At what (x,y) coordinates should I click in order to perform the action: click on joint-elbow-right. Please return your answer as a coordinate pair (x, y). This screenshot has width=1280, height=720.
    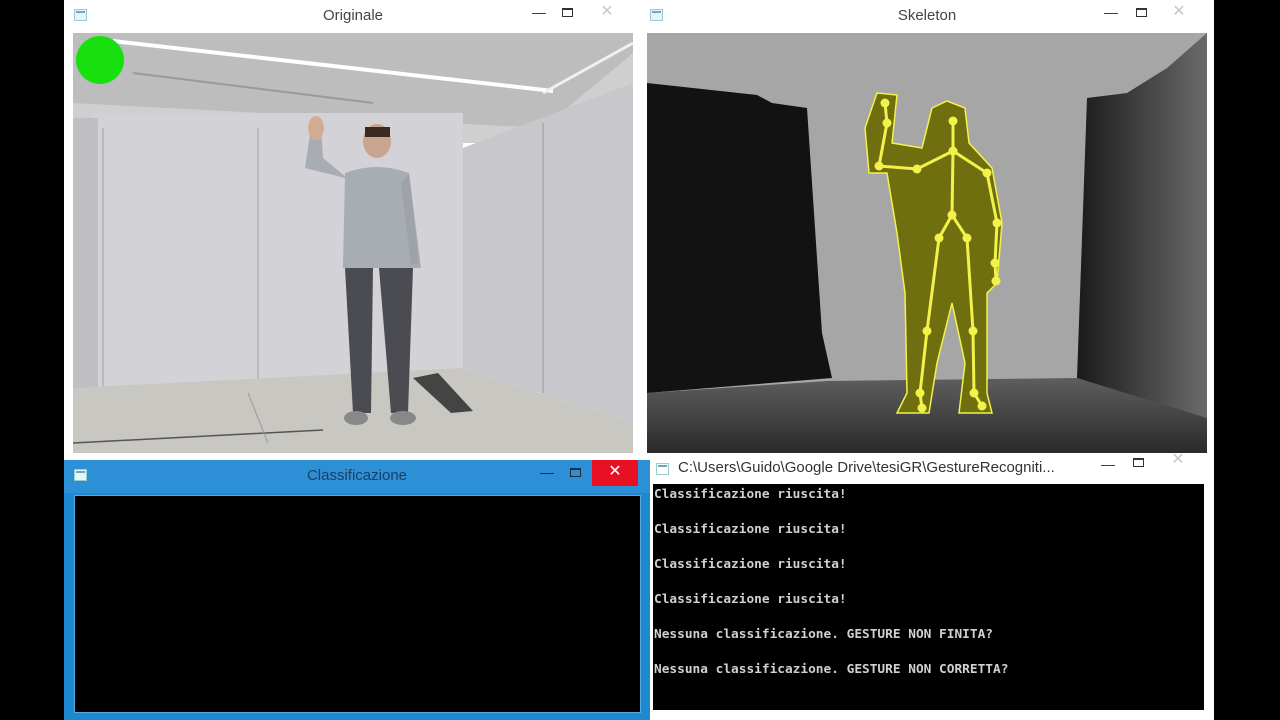
    Looking at the image, I should click on (879, 166).